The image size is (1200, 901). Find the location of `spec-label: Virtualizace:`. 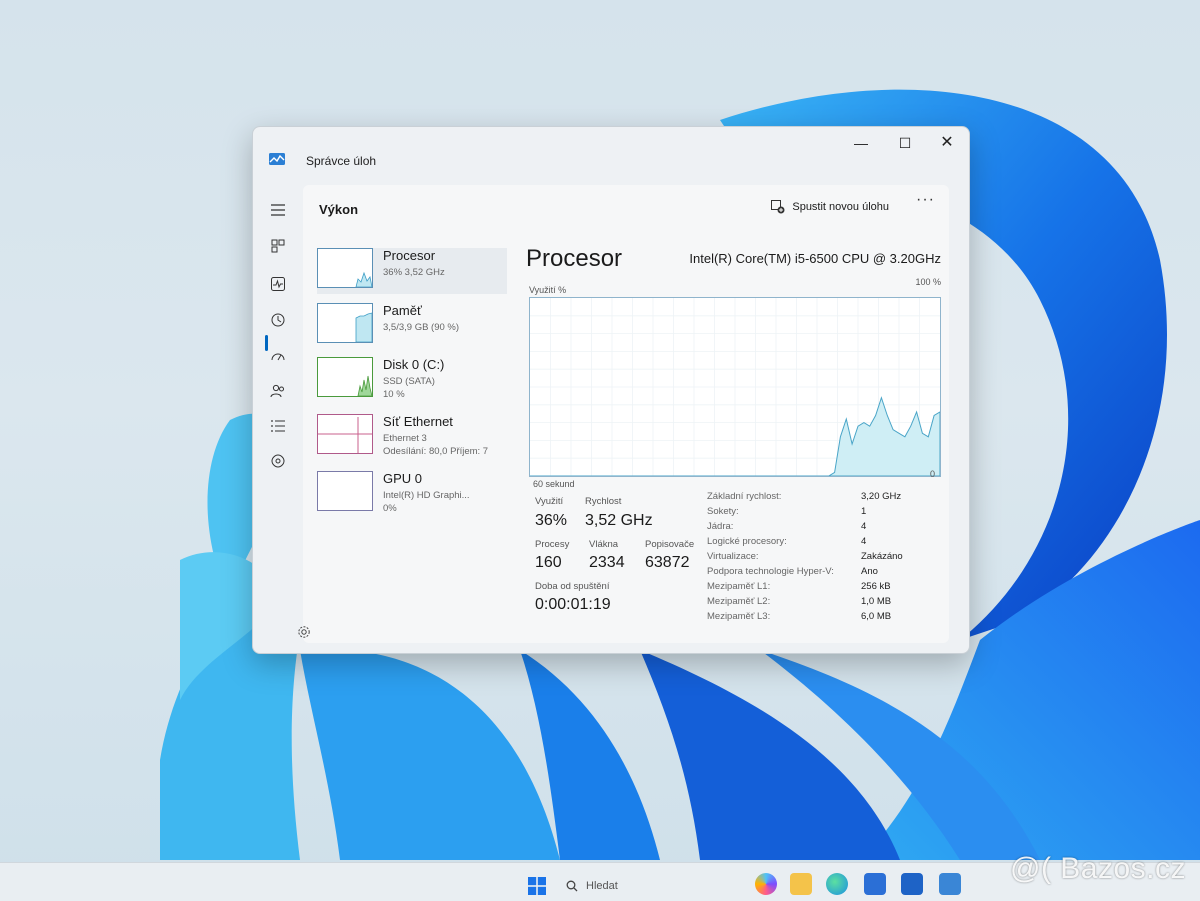

spec-label: Virtualizace: is located at coordinates (733, 556).